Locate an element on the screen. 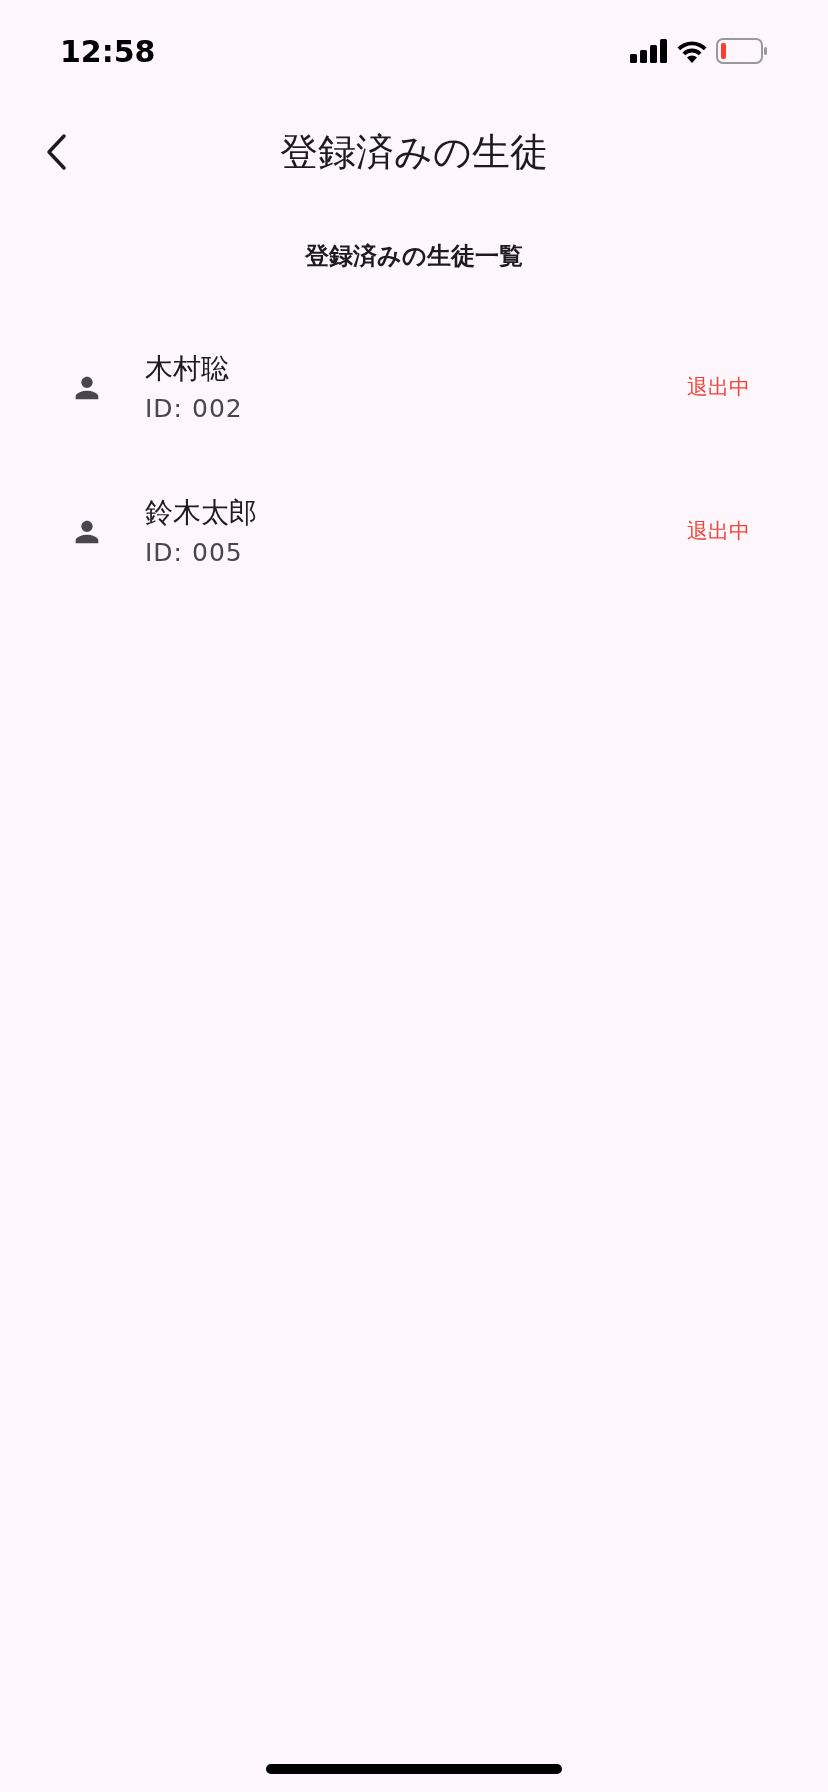 The image size is (828, 1792). student-name: 鈴木太郎 is located at coordinates (201, 513).